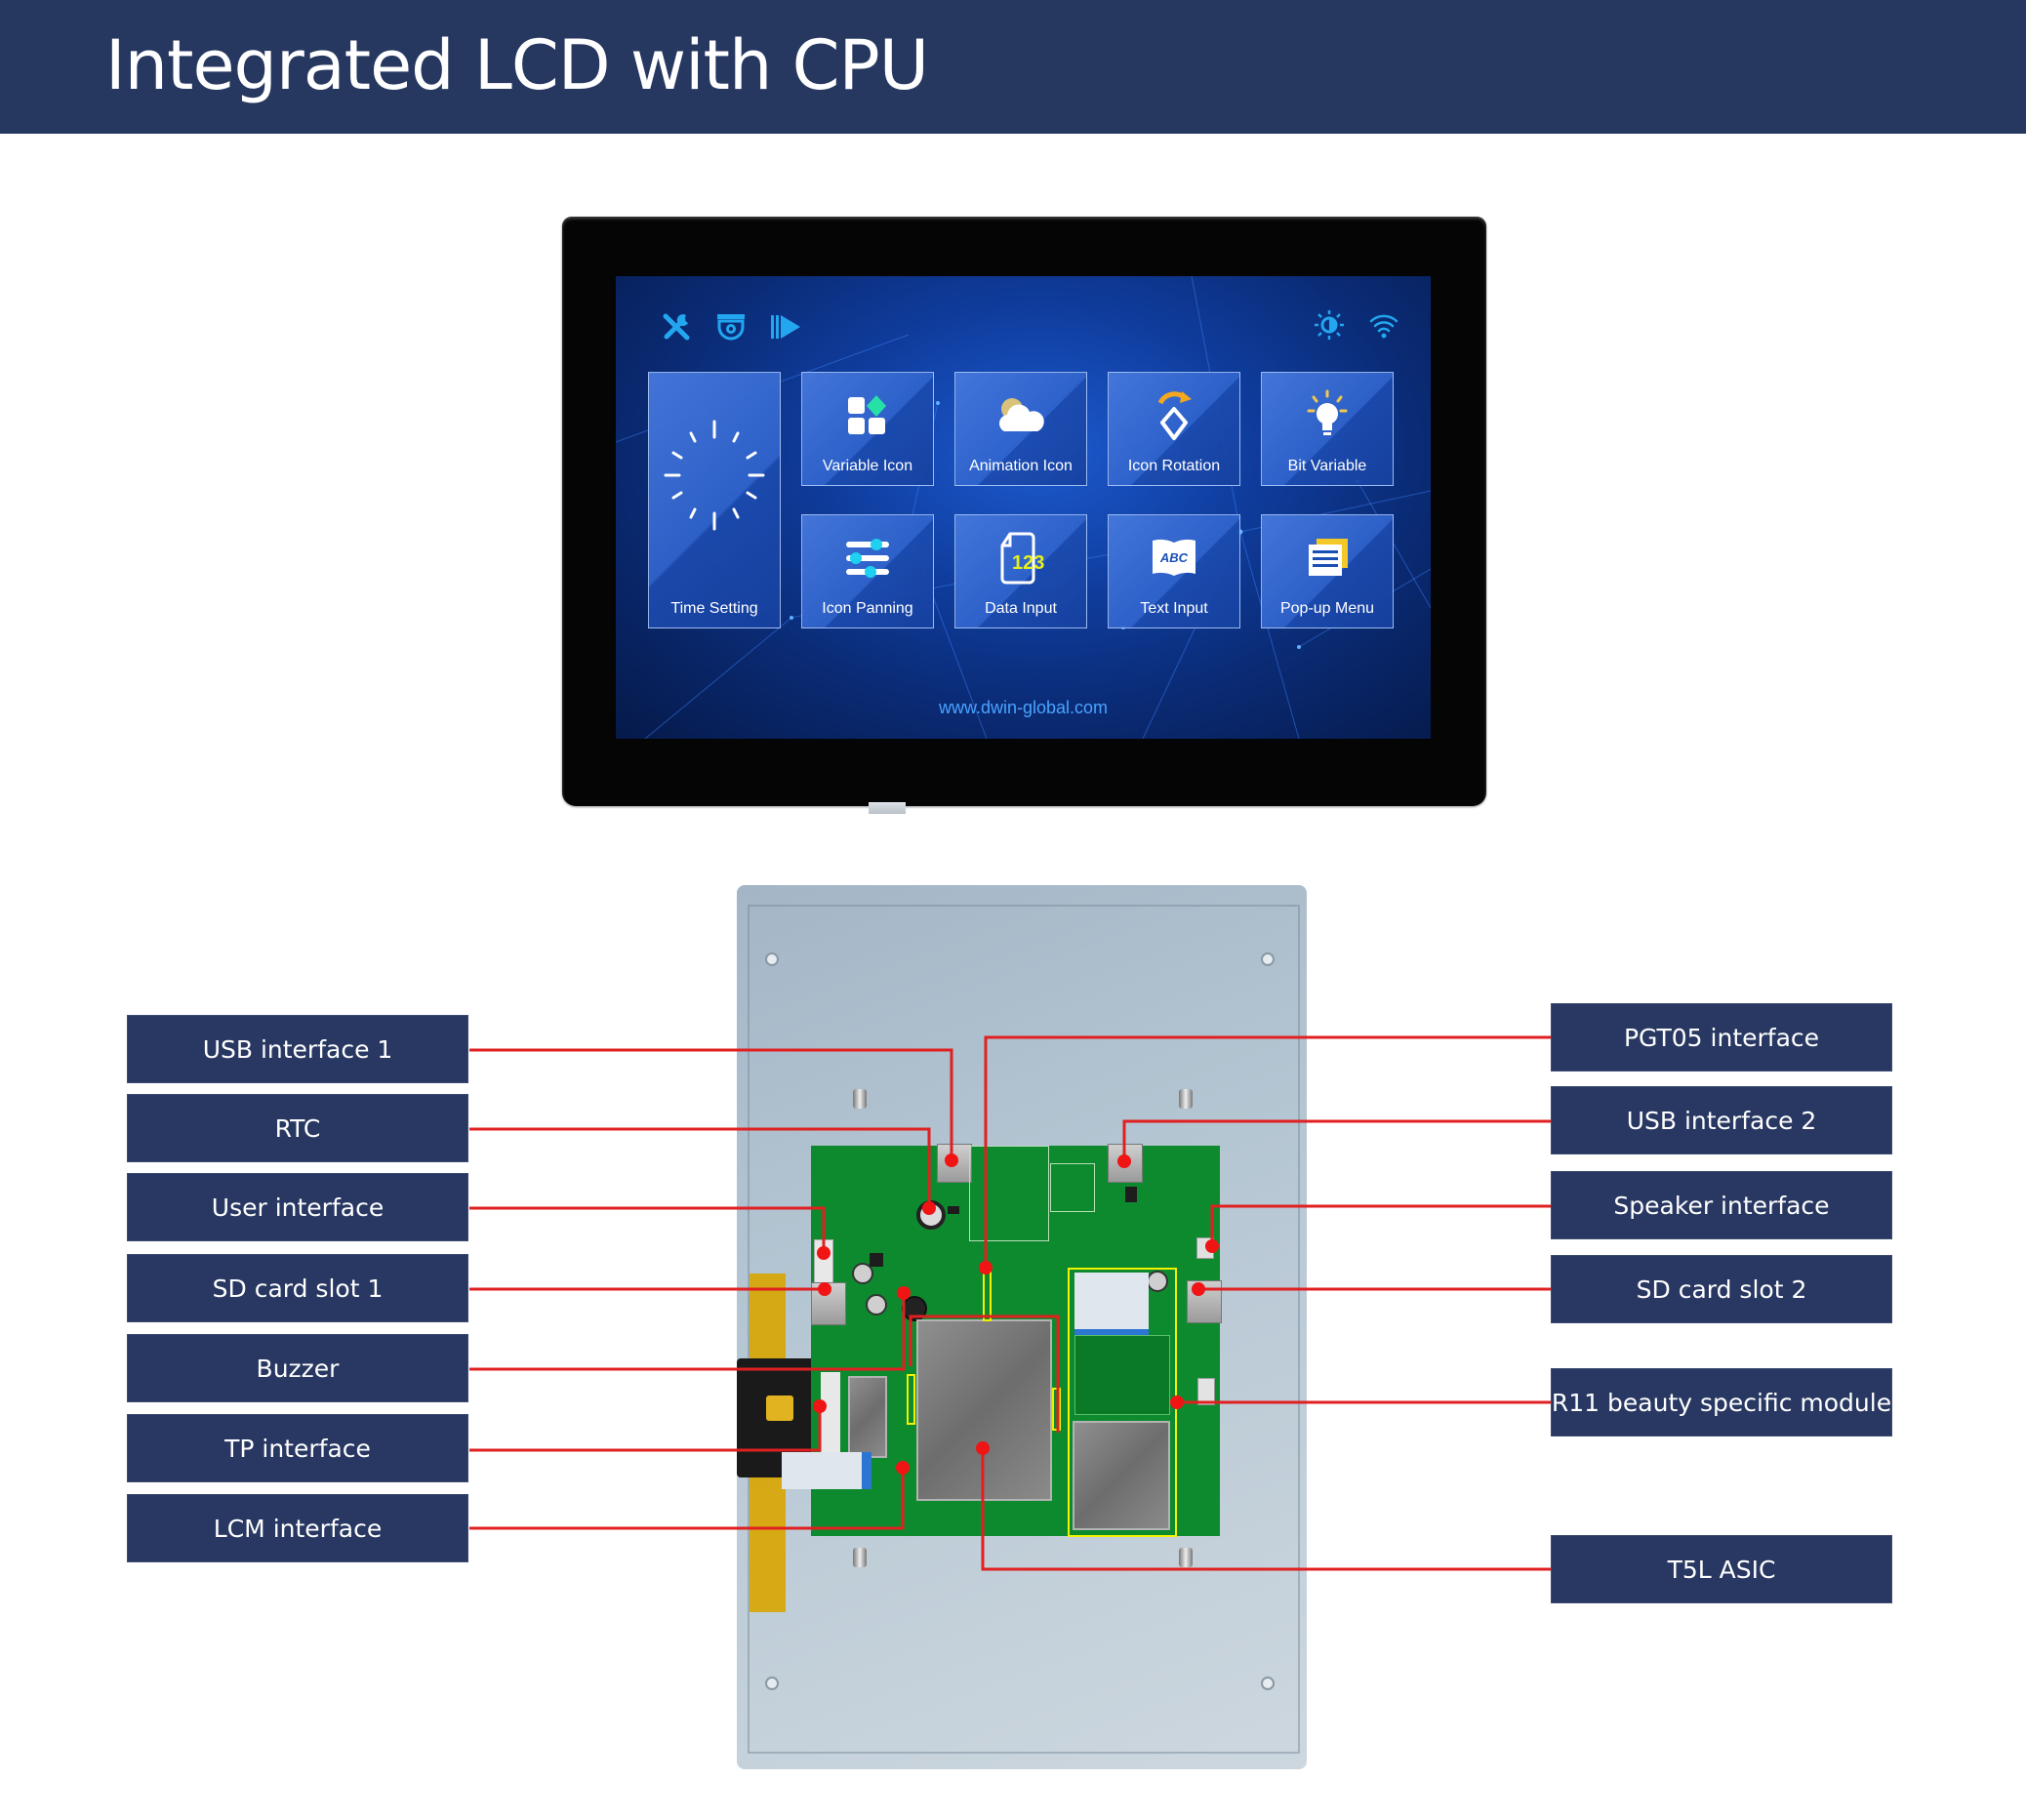 The image size is (2026, 1820). I want to click on tile-popup-menu: Pop-up Menu, so click(1327, 571).